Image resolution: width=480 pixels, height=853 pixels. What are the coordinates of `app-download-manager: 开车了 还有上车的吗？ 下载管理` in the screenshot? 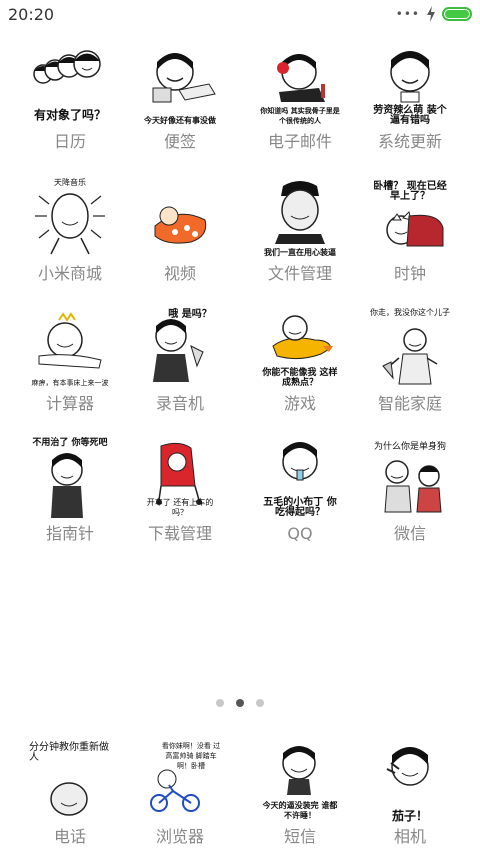 It's located at (180, 497).